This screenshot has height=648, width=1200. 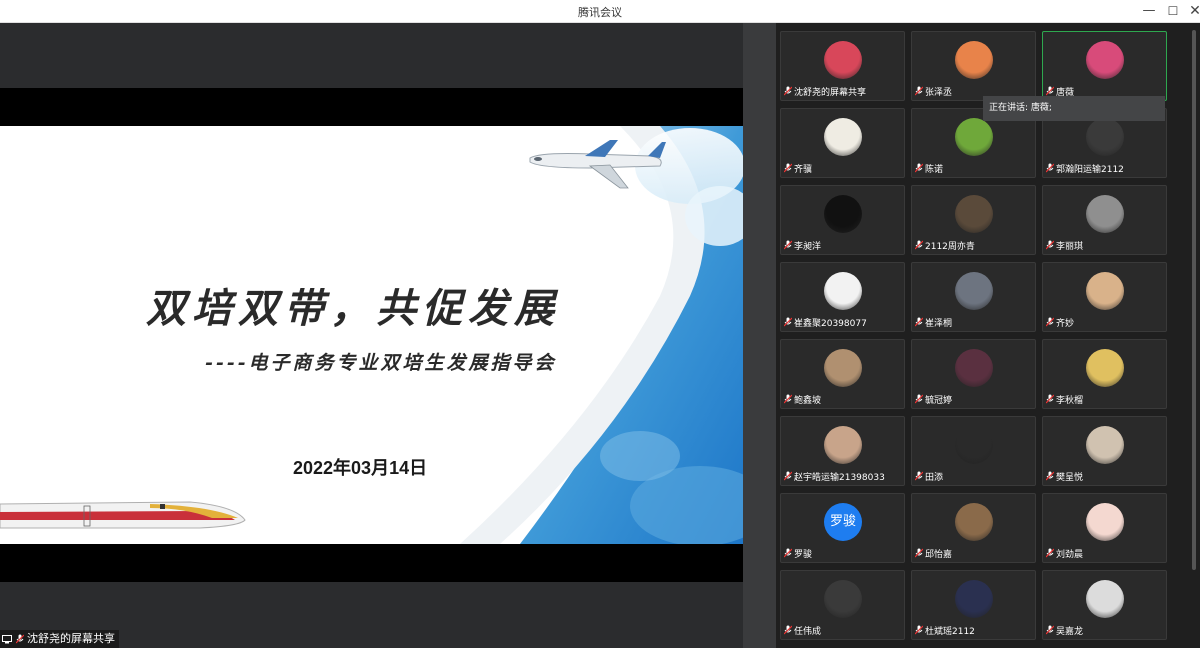 What do you see at coordinates (842, 220) in the screenshot?
I see `participant-tile: 李昶洋` at bounding box center [842, 220].